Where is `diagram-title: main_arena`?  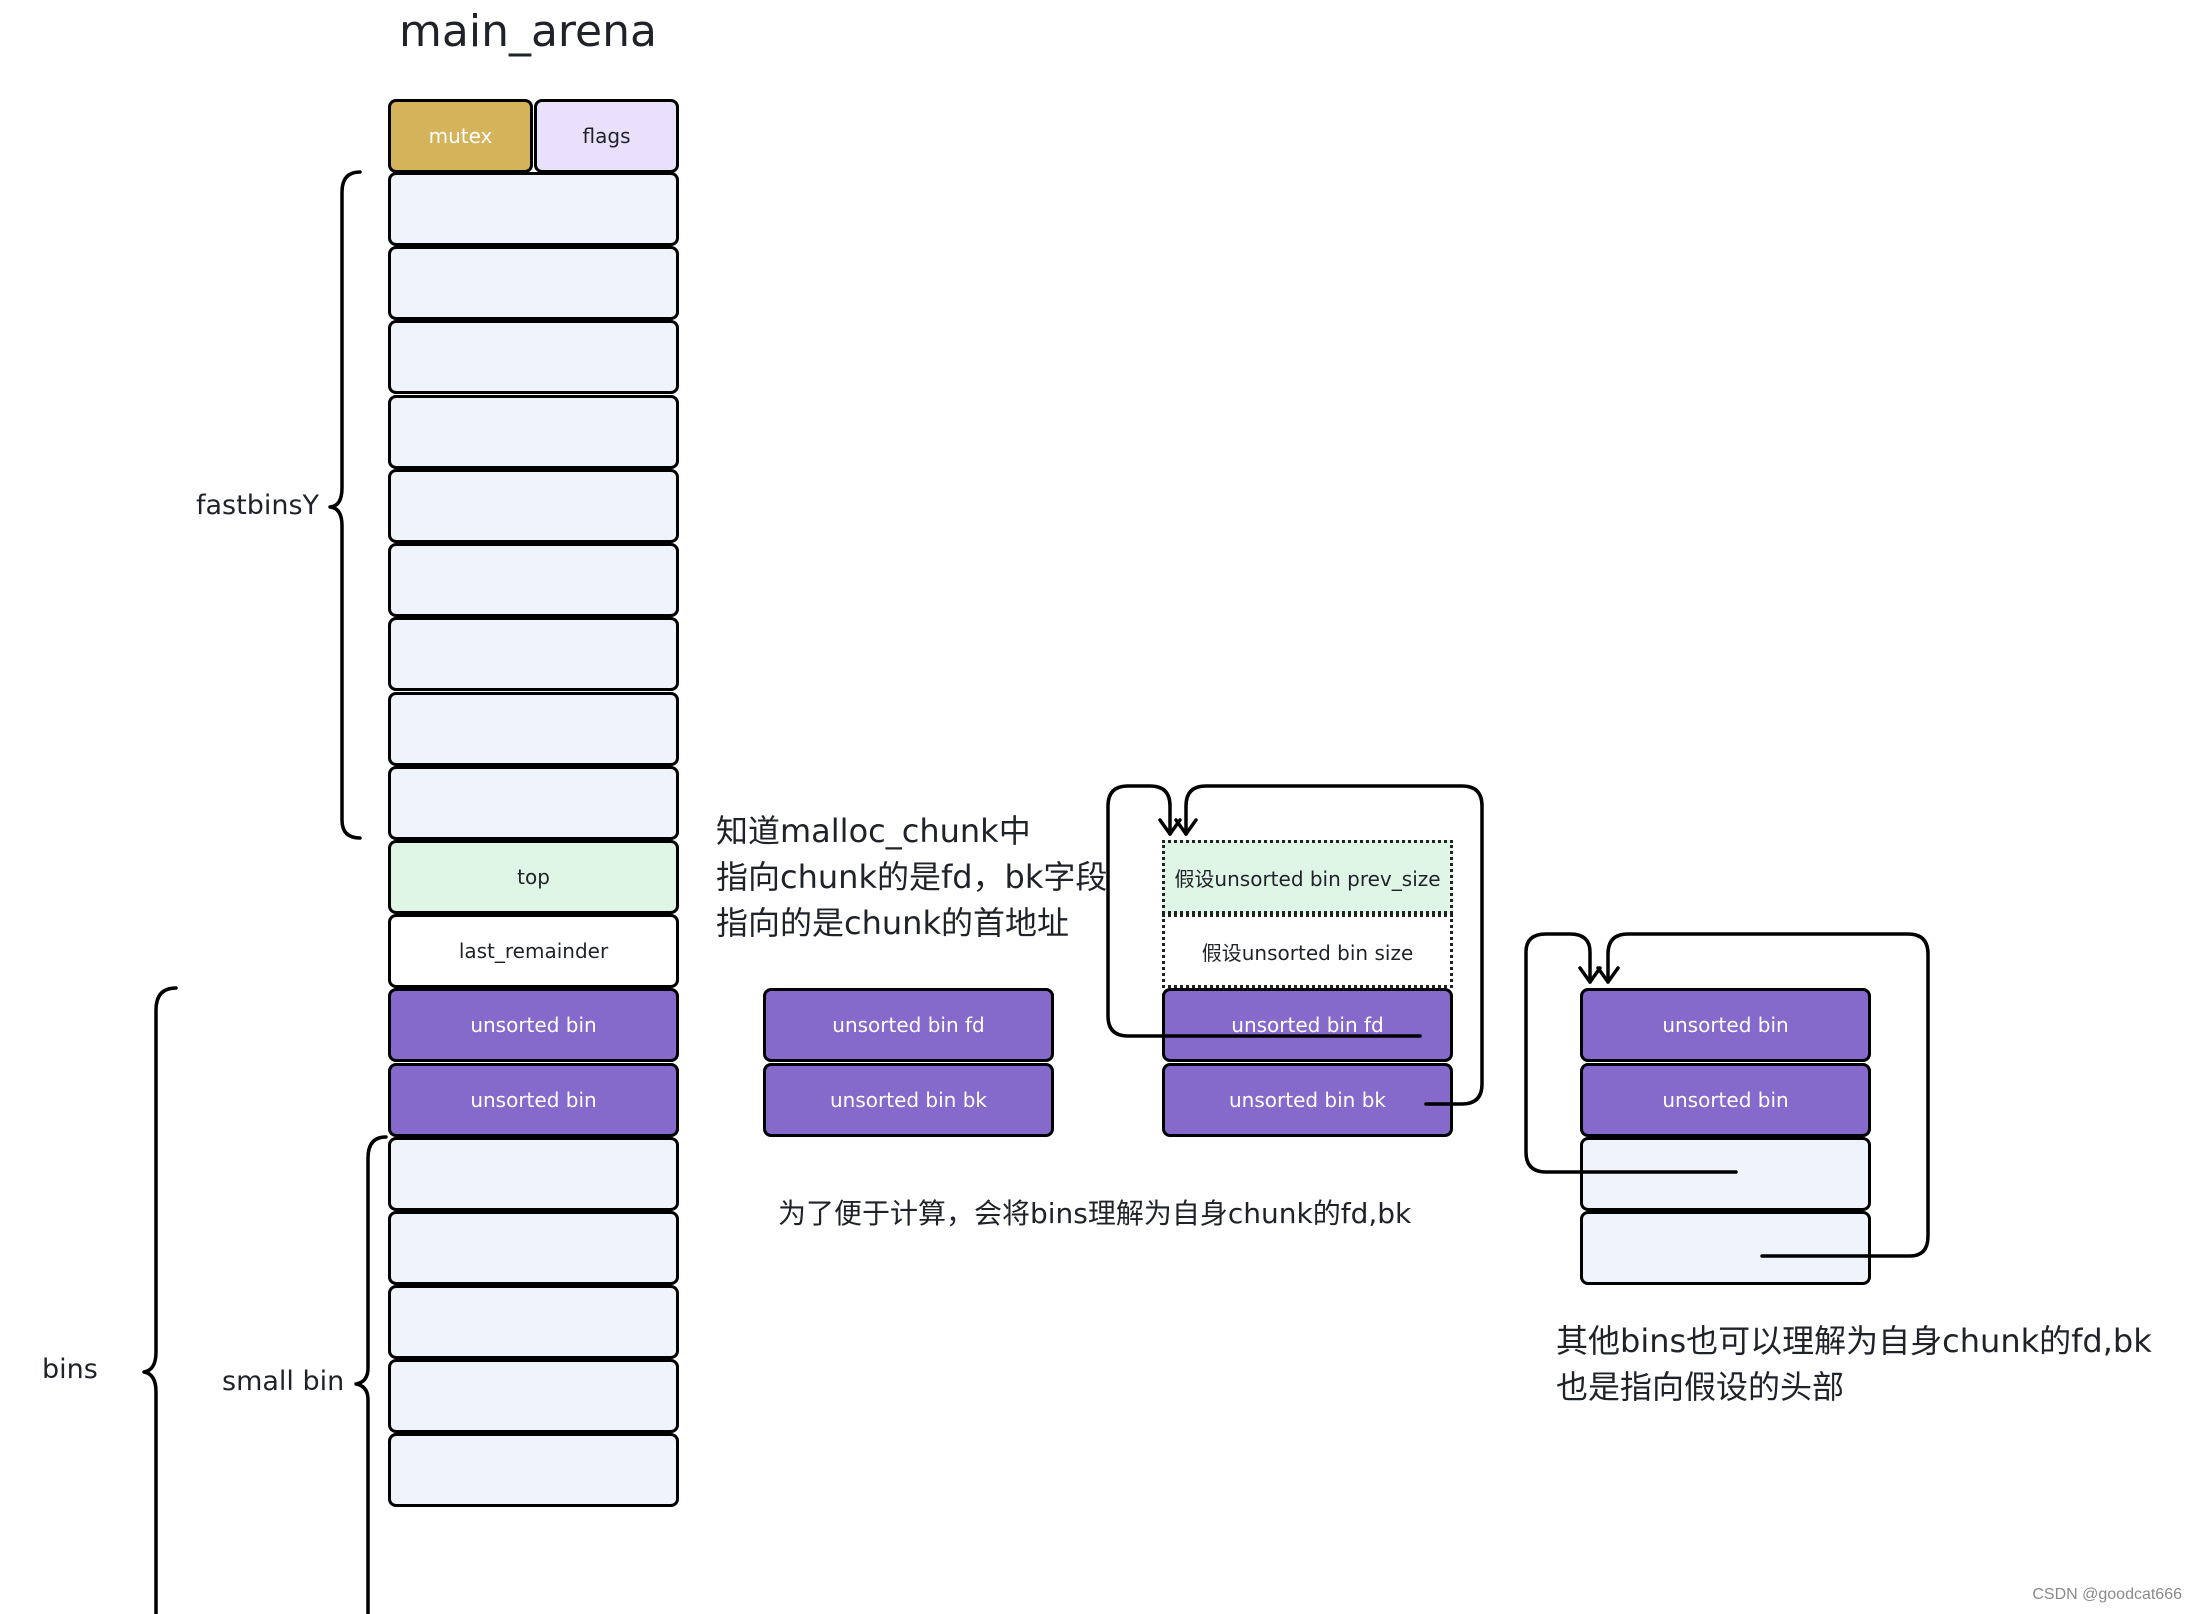
diagram-title: main_arena is located at coordinates (528, 31).